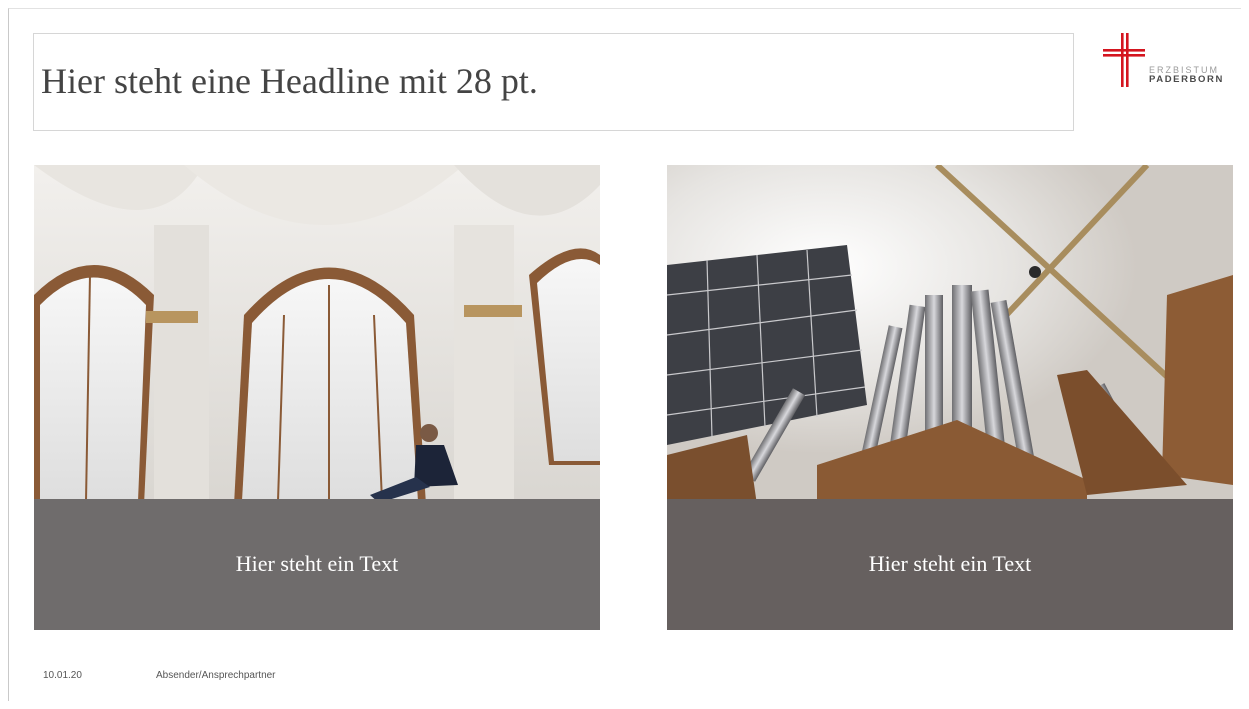  Describe the element at coordinates (1186, 79) in the screenshot. I see `logo-line-paderborn: PADERBORN` at that location.